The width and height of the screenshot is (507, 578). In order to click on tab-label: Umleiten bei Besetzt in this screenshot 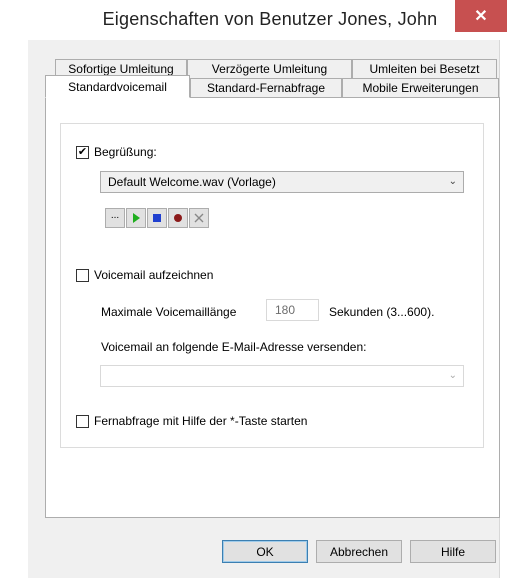, I will do `click(424, 69)`.